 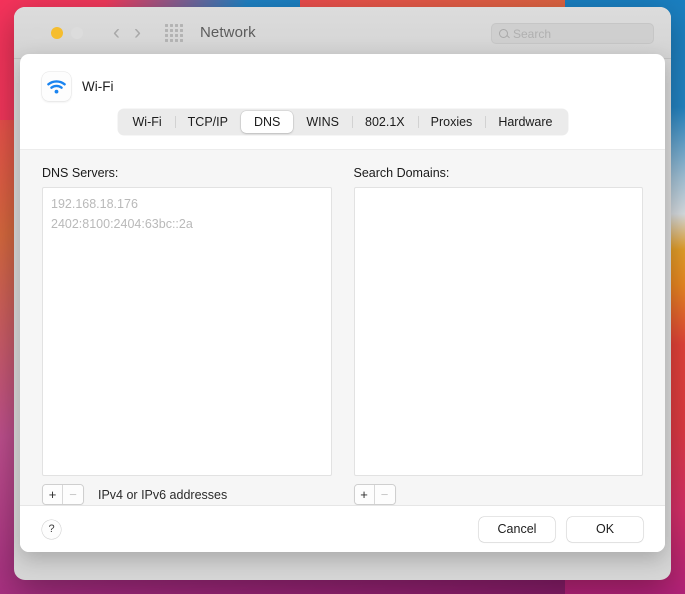 I want to click on sheet-footer: ? Cancel OK, so click(x=342, y=528).